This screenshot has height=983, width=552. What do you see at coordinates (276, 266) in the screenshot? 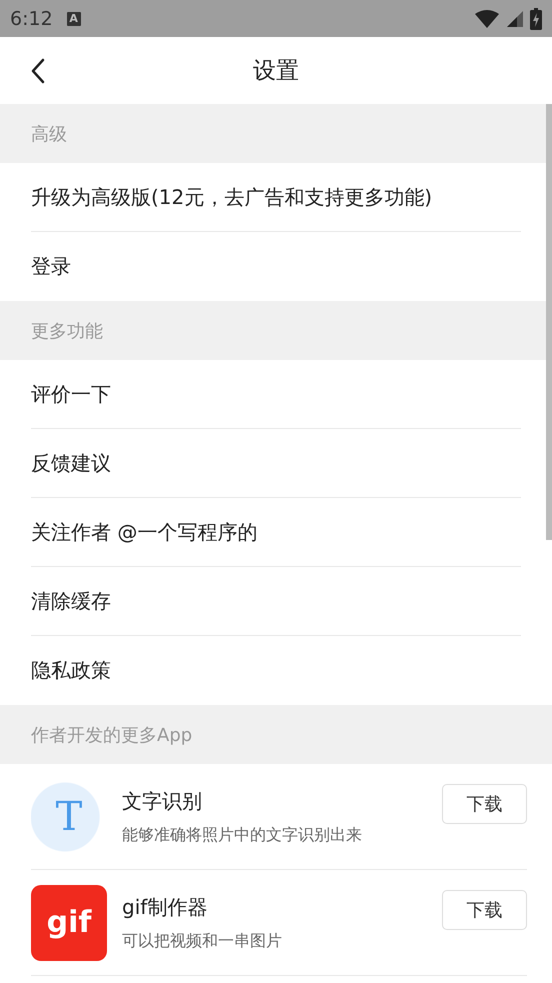
I see `settings-item: 登录` at bounding box center [276, 266].